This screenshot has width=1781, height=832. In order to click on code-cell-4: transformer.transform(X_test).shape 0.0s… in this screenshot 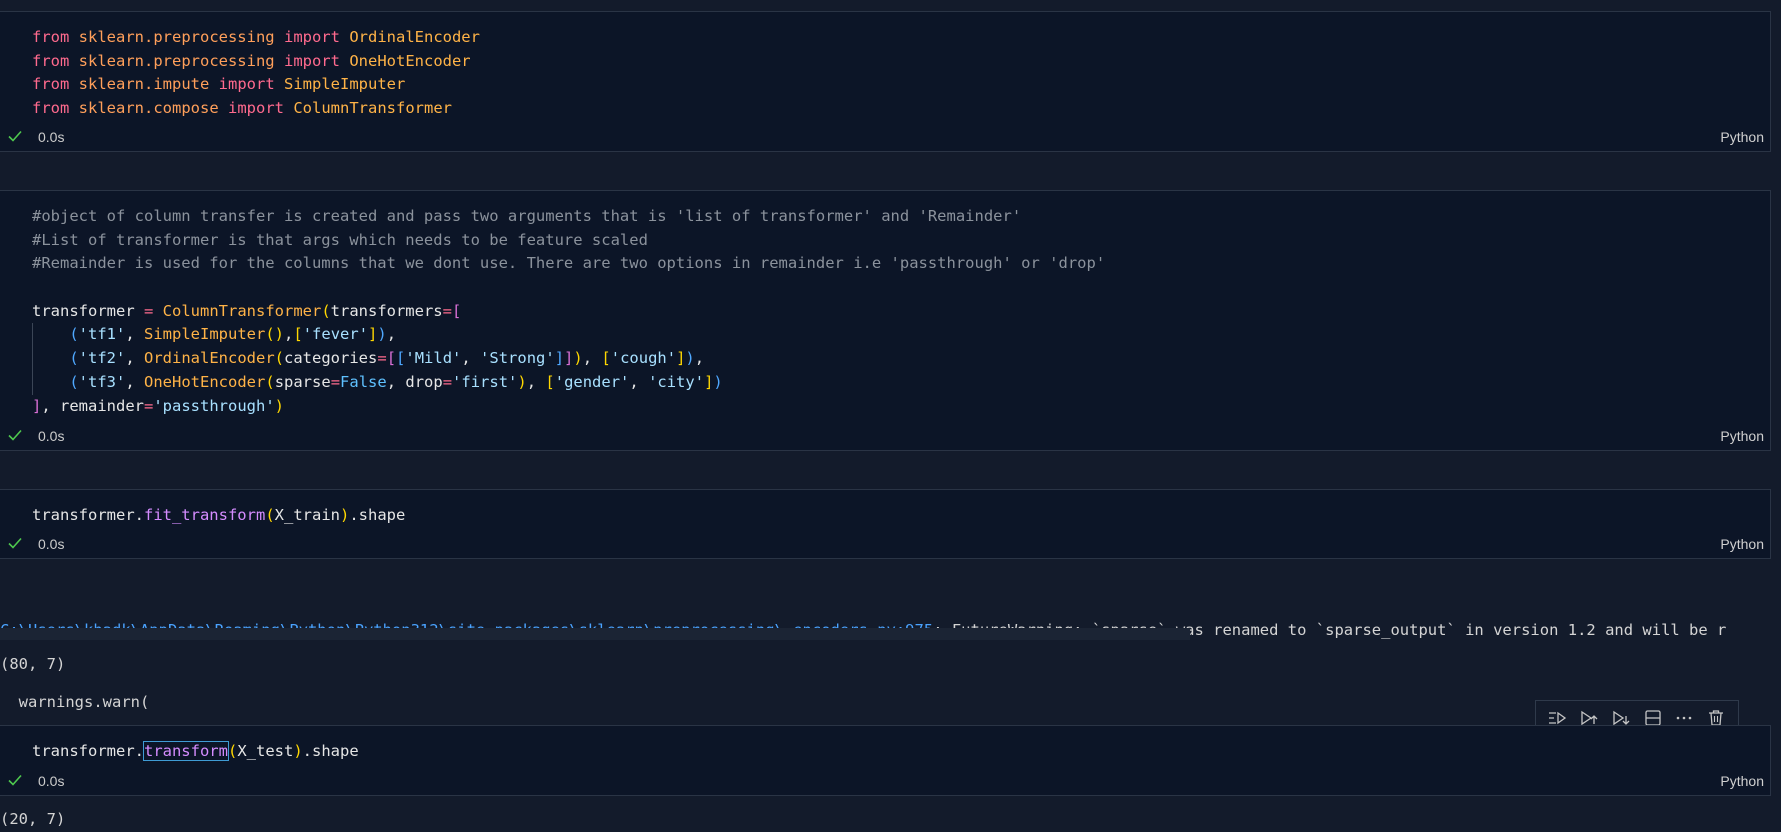, I will do `click(885, 760)`.